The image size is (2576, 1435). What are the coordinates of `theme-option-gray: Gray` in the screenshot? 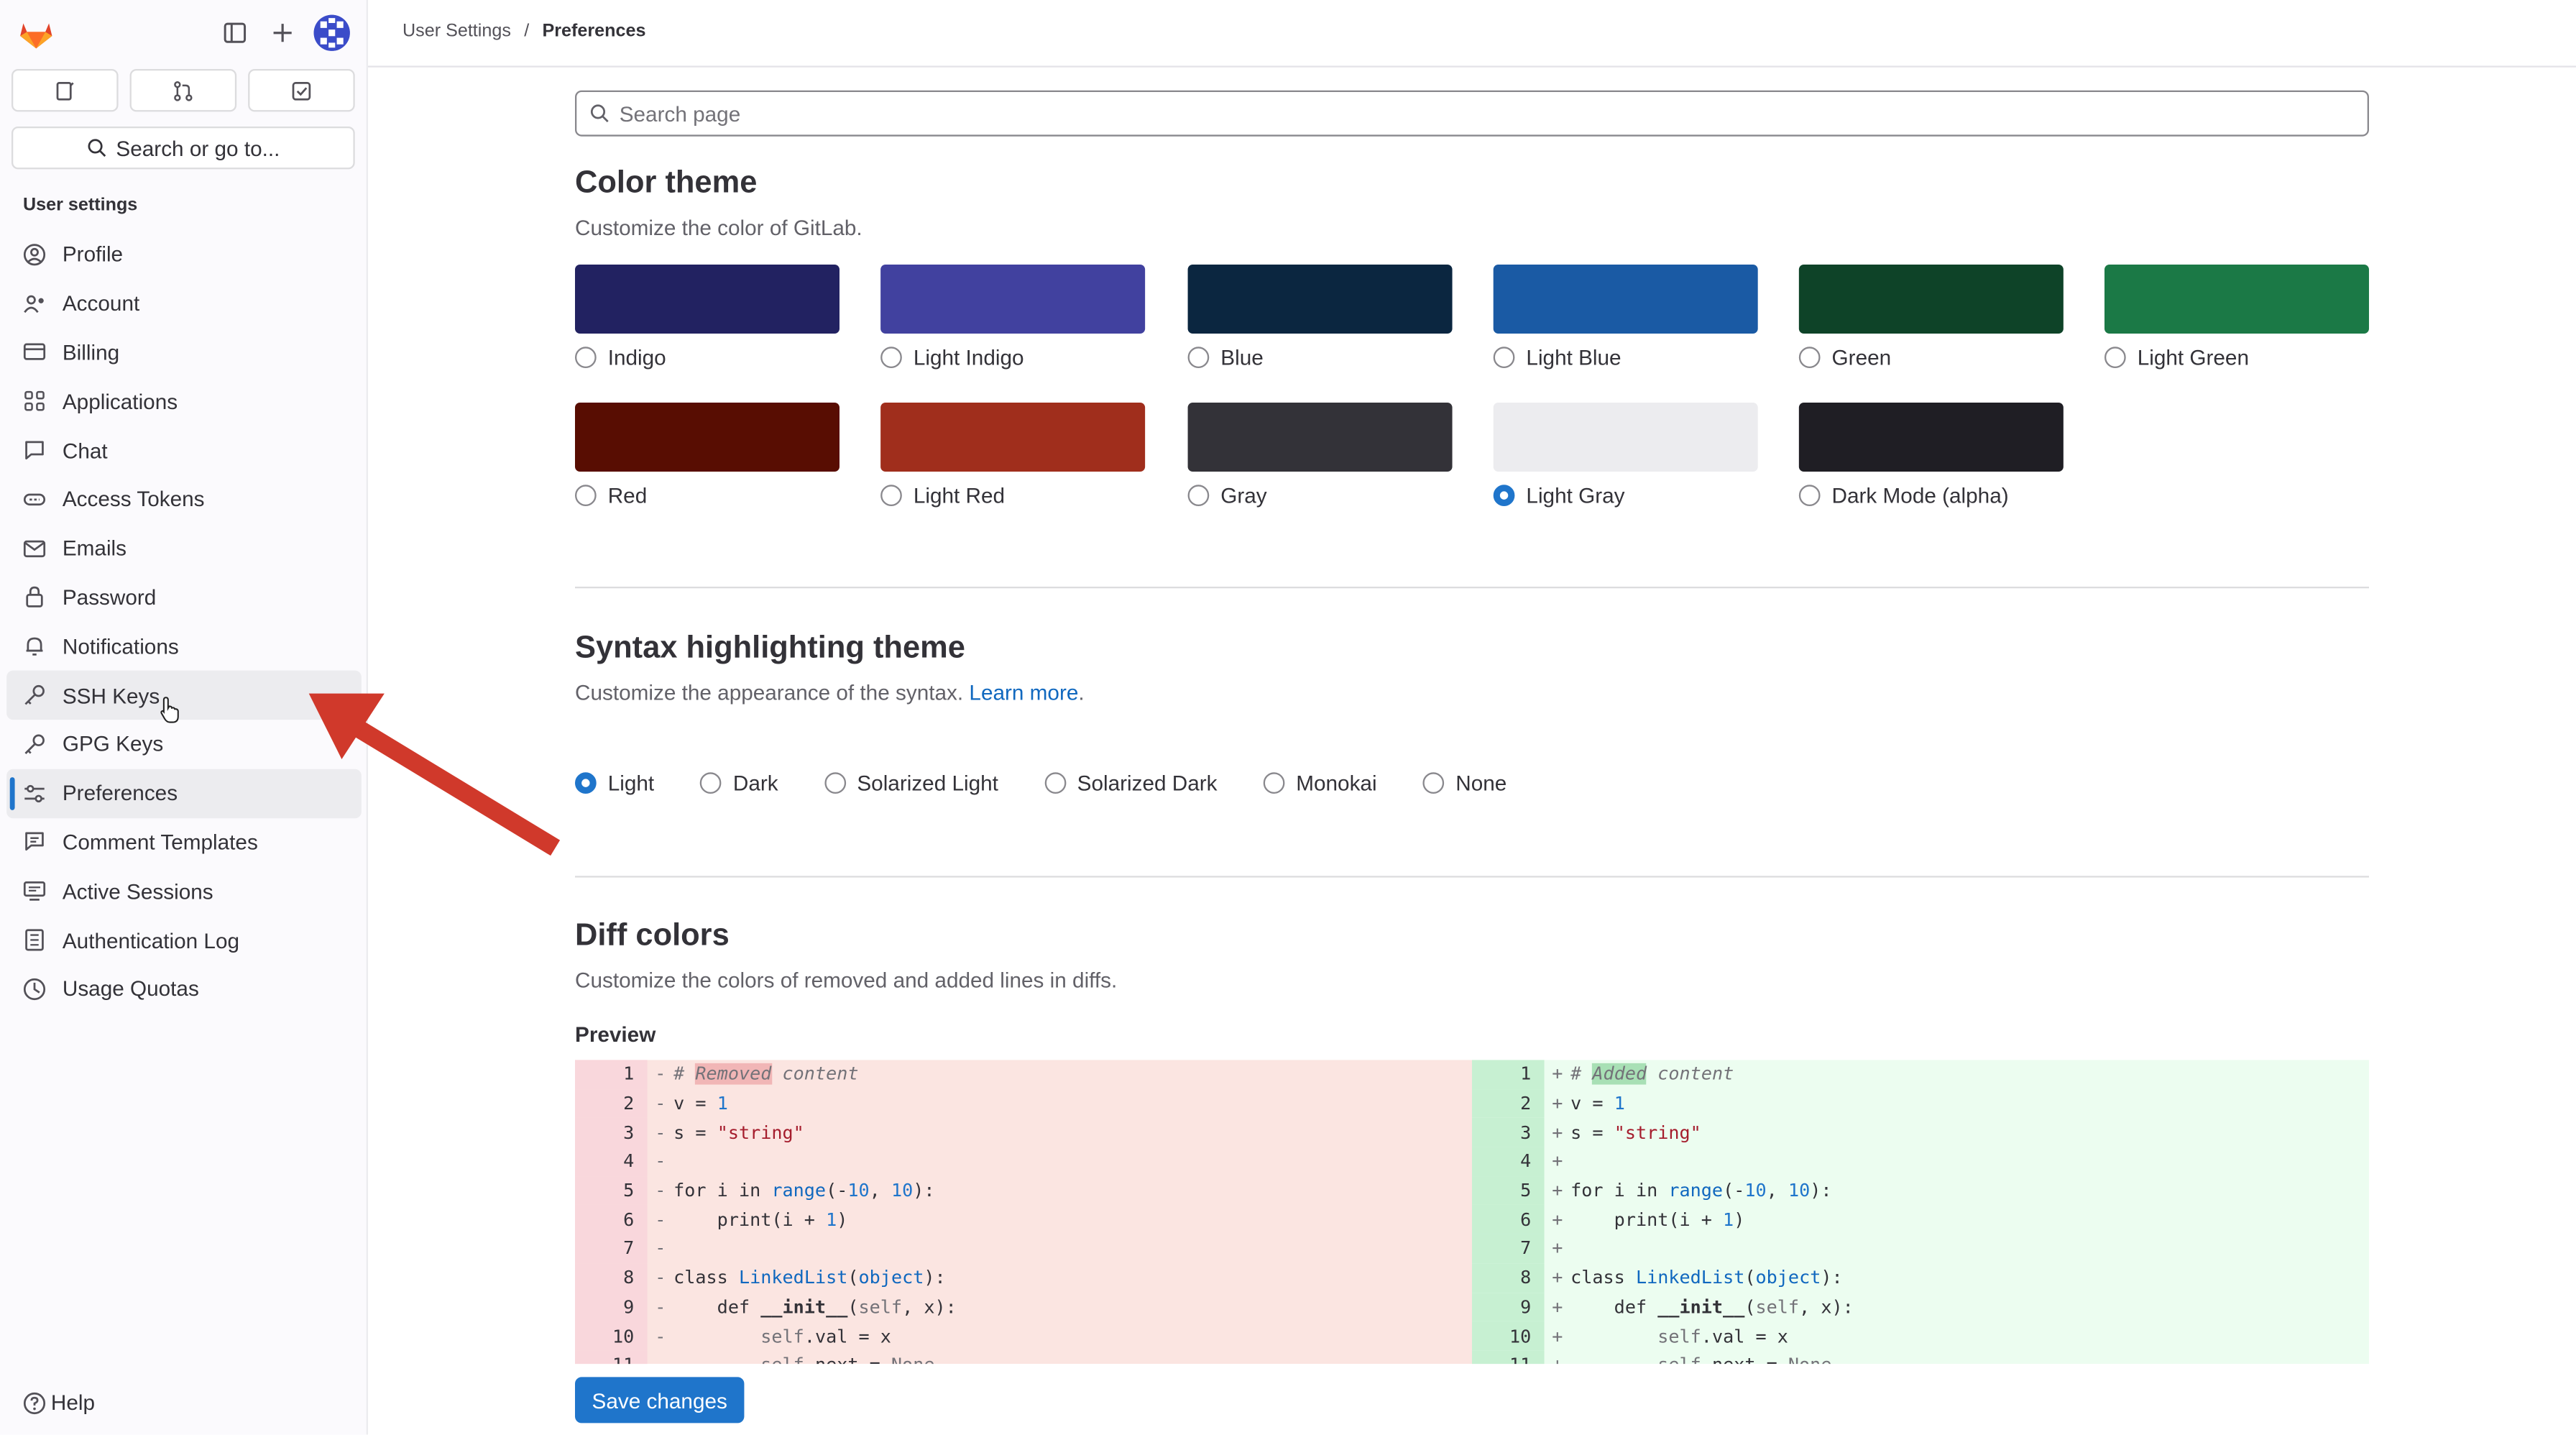 It's located at (1320, 455).